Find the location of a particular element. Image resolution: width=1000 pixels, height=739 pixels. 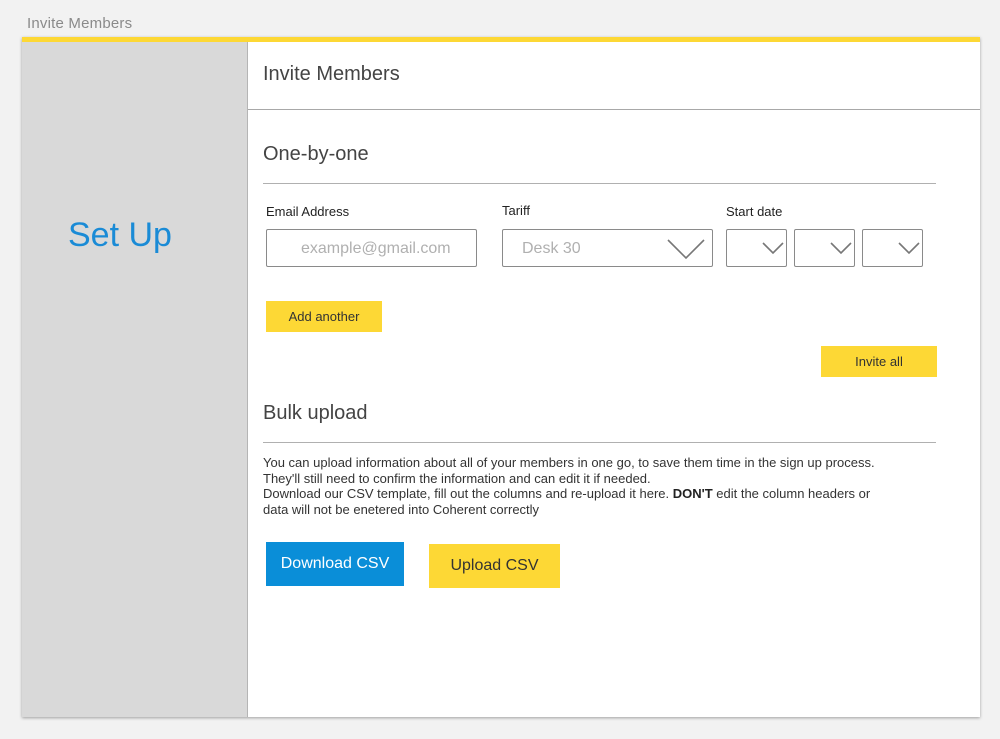

email-field: example@gmail.com is located at coordinates (371, 248).